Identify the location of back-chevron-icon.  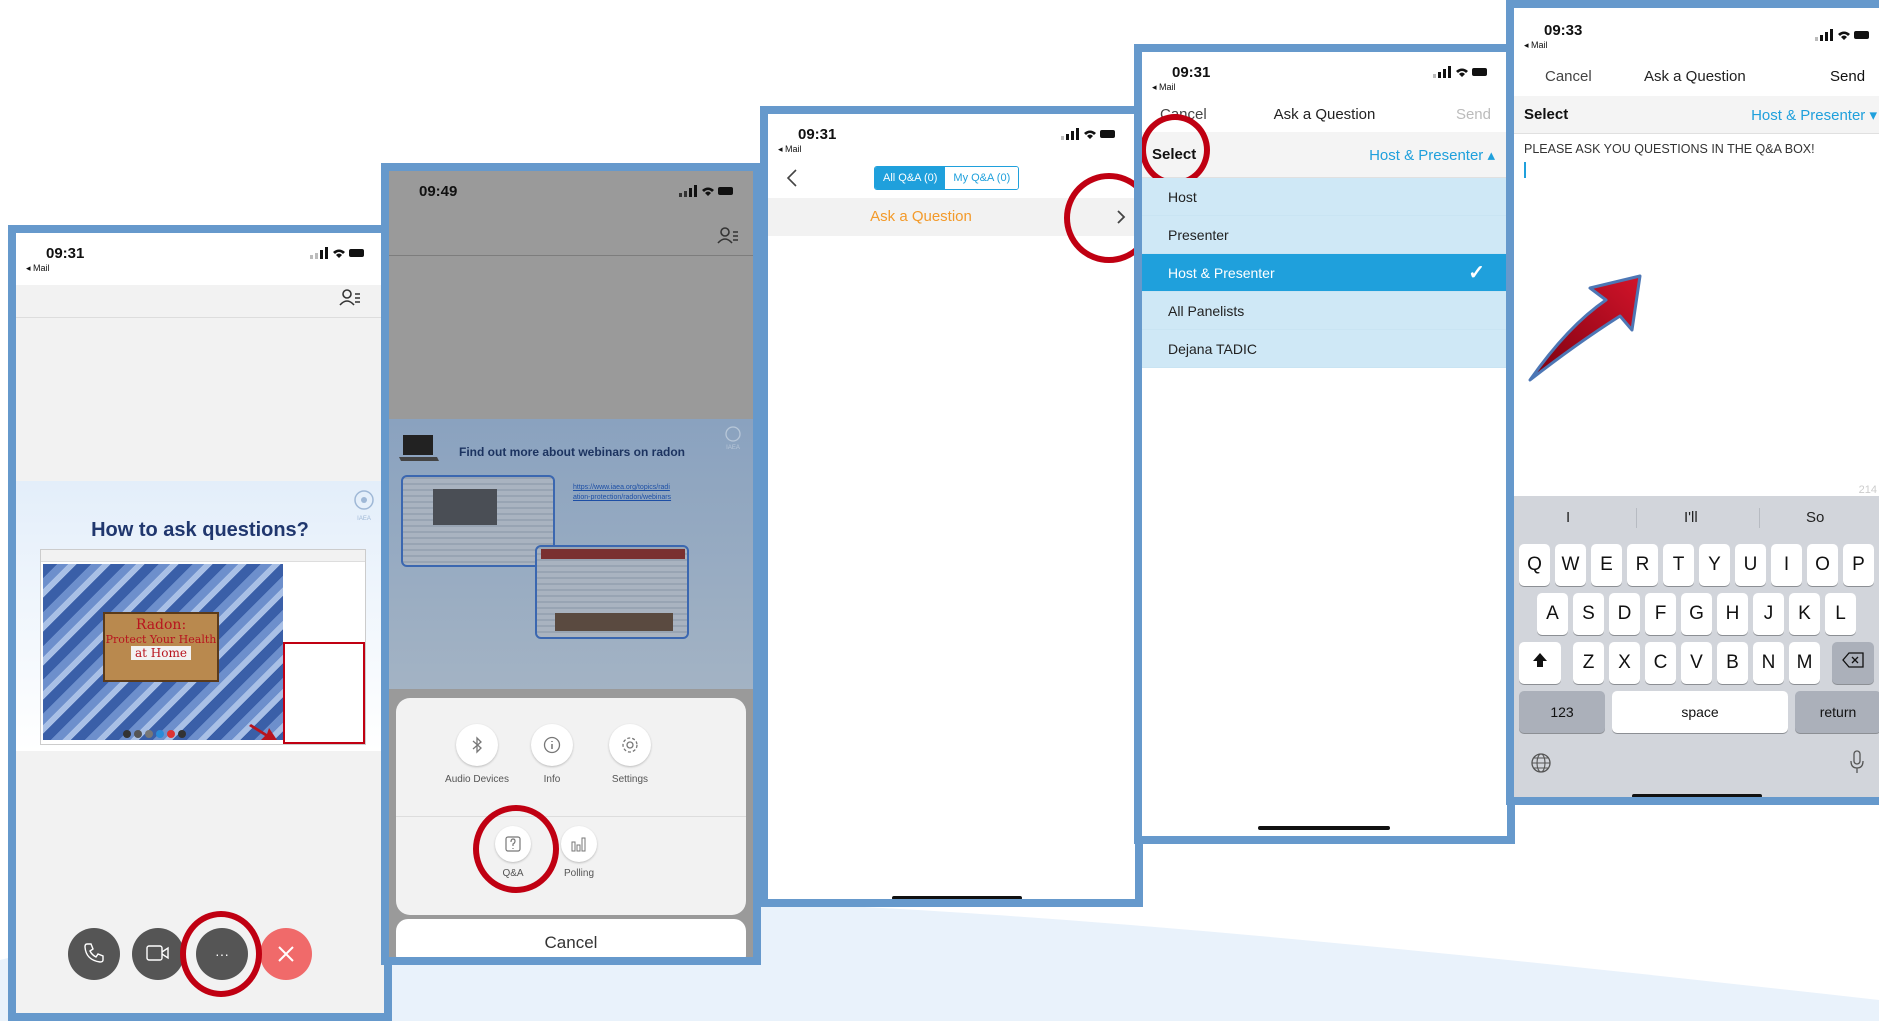
(792, 180).